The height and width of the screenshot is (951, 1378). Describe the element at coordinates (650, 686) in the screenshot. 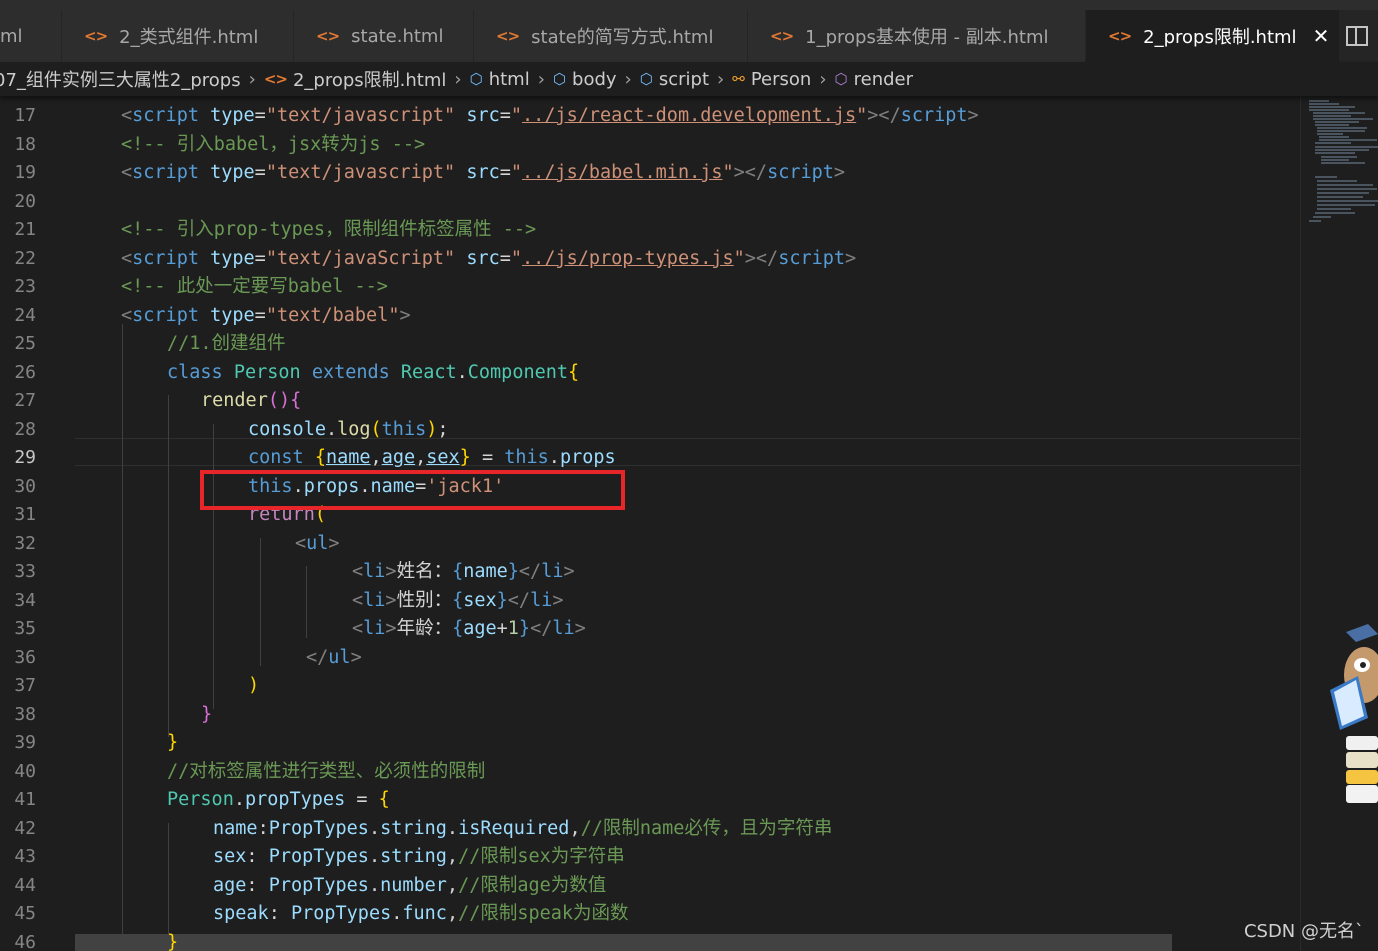

I see `code-line: 37)` at that location.